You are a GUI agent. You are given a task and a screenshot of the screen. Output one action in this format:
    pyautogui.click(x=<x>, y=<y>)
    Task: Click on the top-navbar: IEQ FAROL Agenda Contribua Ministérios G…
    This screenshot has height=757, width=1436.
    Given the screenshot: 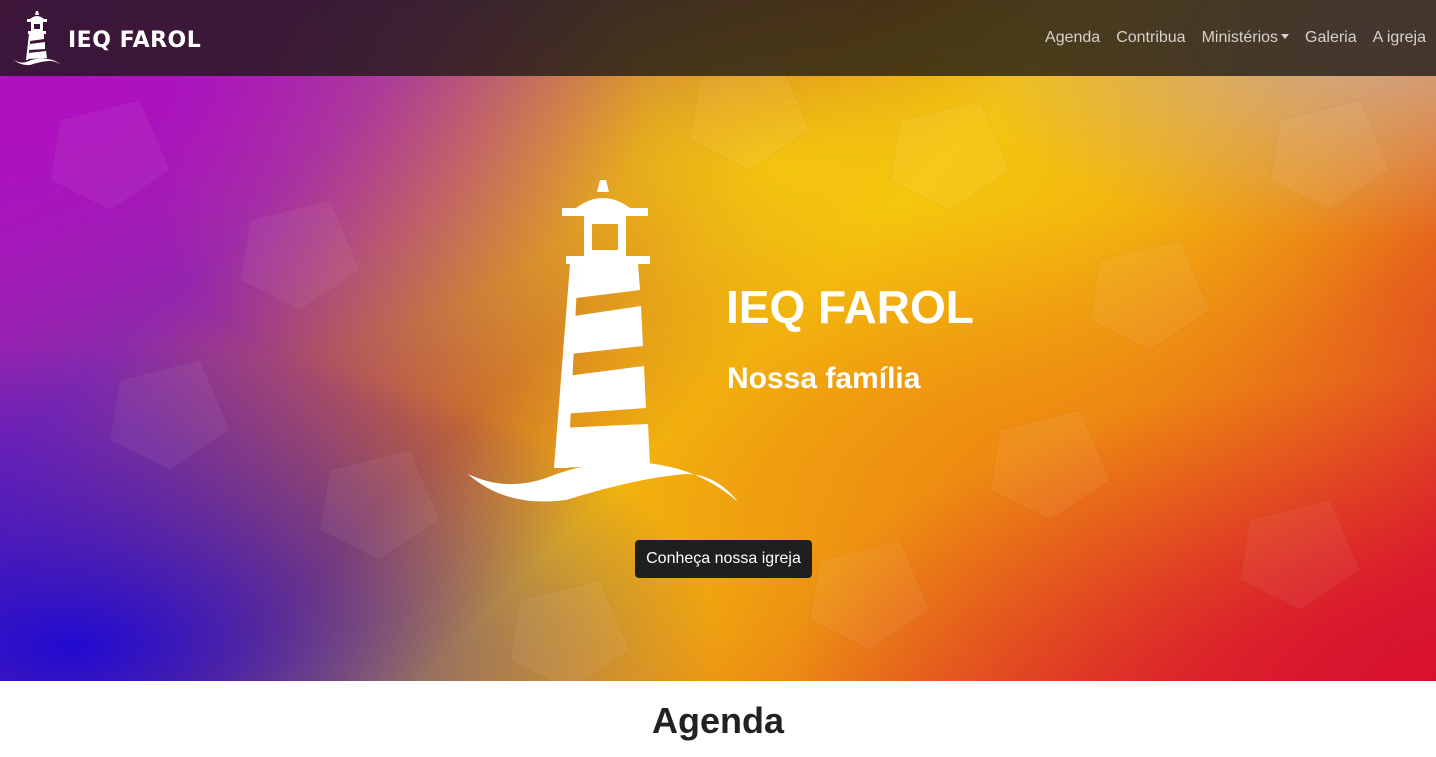 What is the action you would take?
    pyautogui.click(x=718, y=38)
    